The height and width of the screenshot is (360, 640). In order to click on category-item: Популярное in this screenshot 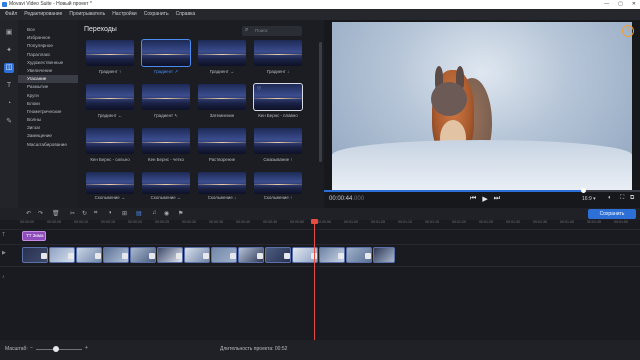, I will do `click(48, 46)`.